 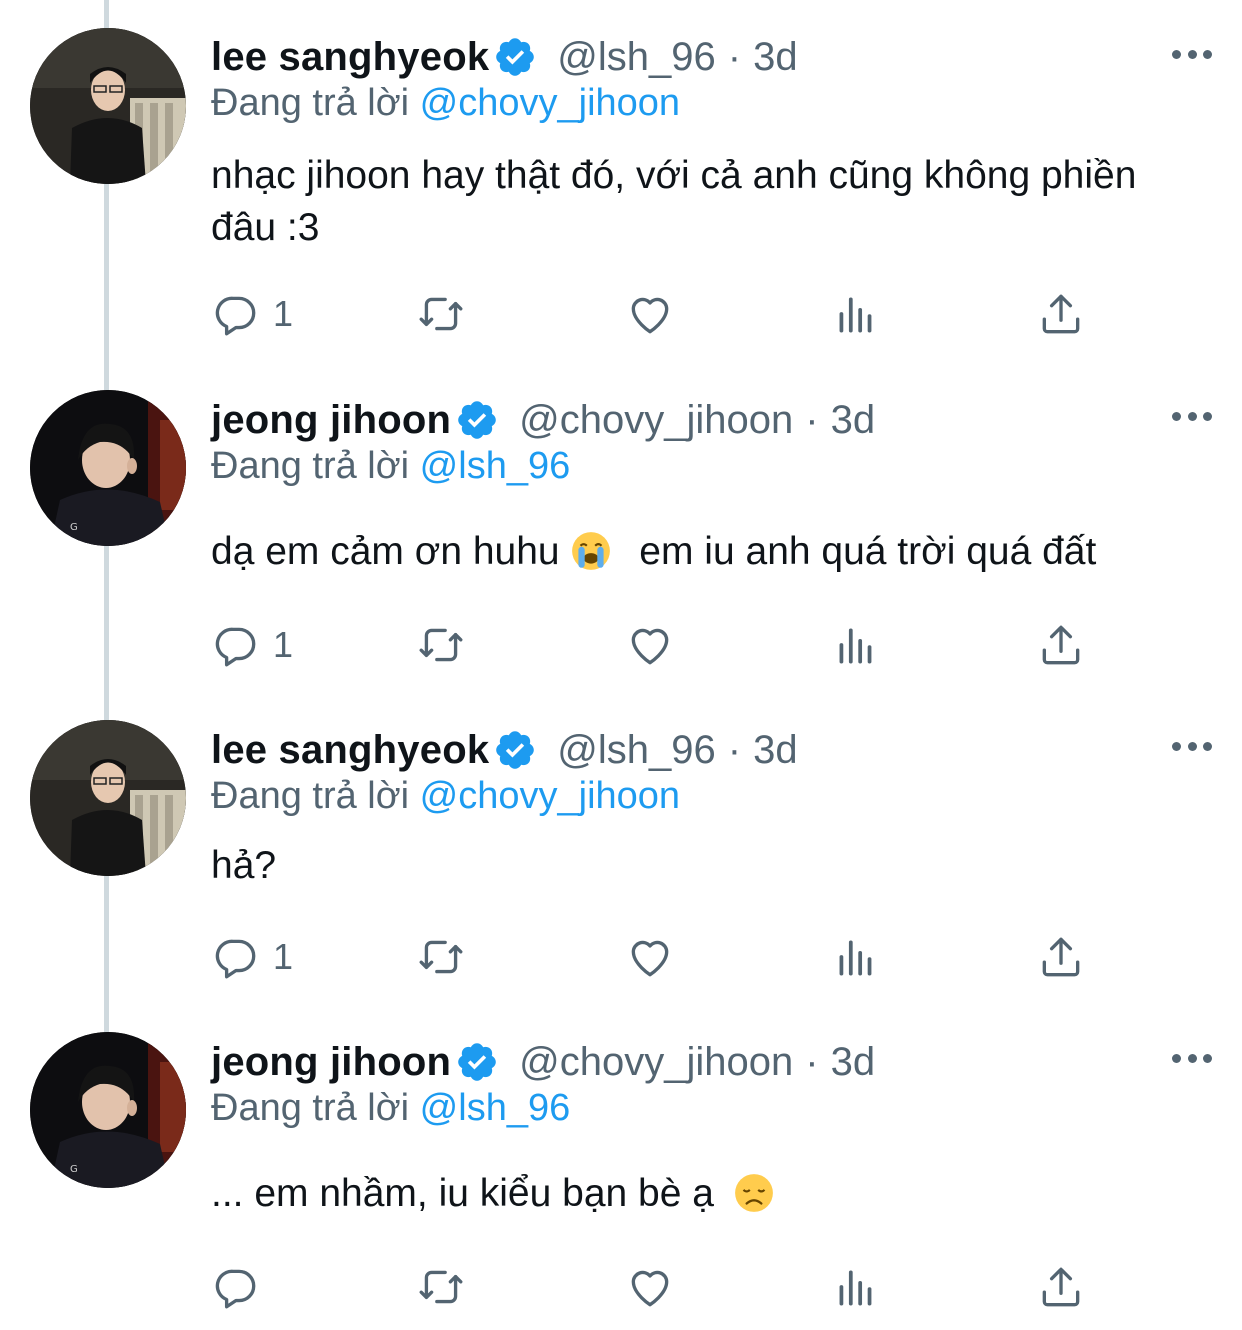 What do you see at coordinates (868, 551) in the screenshot?
I see `tweet-text-part: em iu anh quá trời quá đất` at bounding box center [868, 551].